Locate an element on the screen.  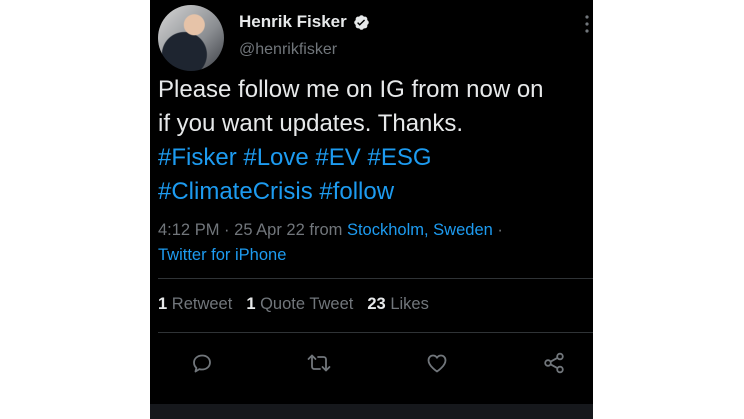
hashtag-link: #Fisker is located at coordinates (197, 157).